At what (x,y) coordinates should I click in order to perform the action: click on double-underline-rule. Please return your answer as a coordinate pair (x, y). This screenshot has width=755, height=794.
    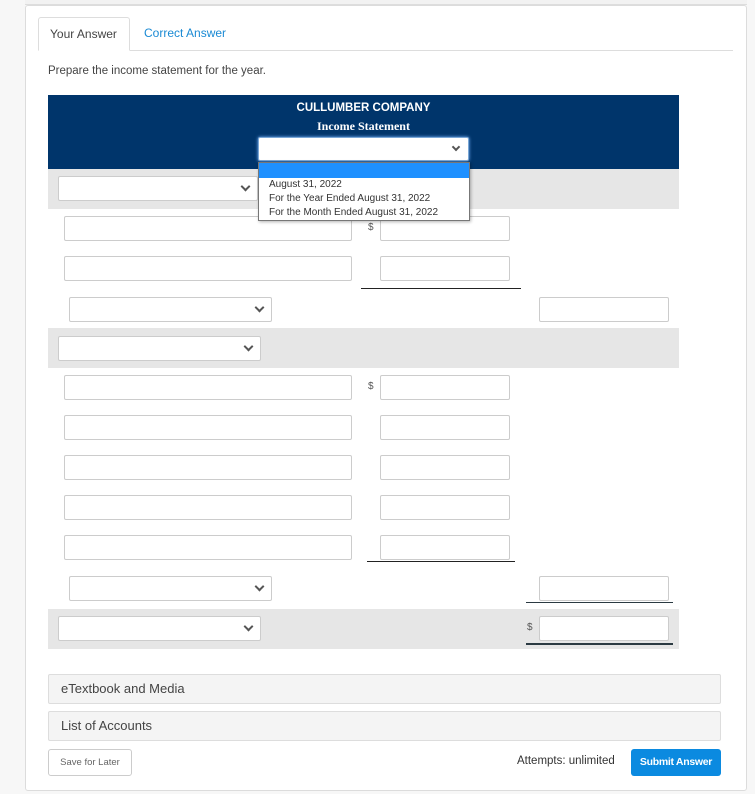
    Looking at the image, I should click on (599, 644).